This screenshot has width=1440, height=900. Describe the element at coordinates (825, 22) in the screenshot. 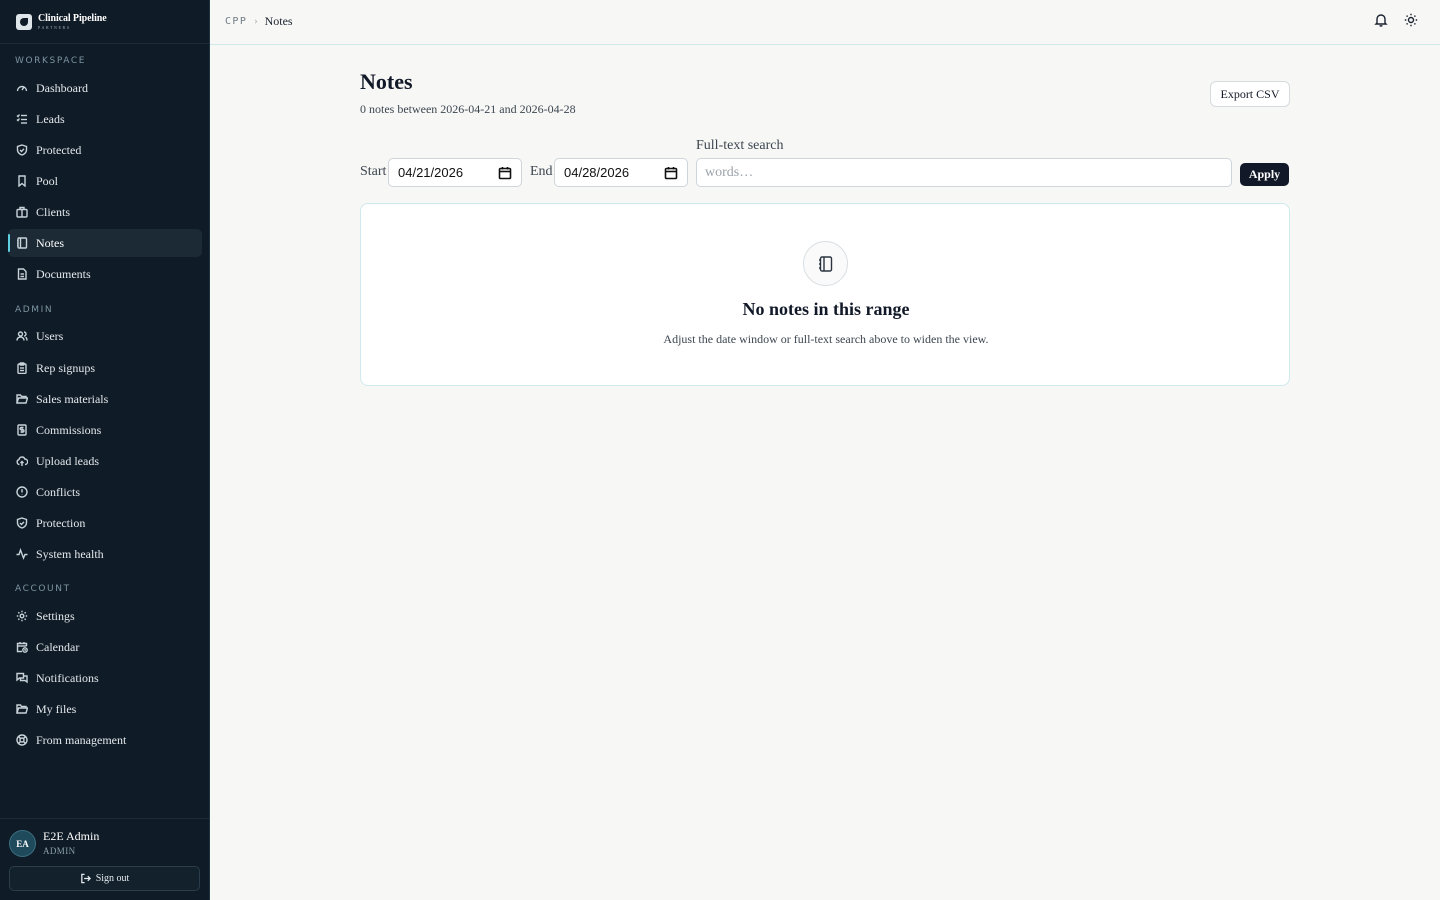

I see `topbar: CPP › Notes` at that location.